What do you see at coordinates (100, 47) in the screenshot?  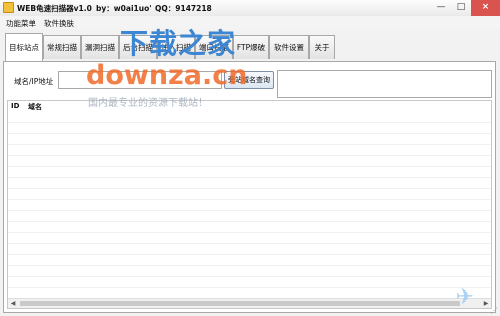 I see `tab-vuln-scan: 漏洞扫描` at bounding box center [100, 47].